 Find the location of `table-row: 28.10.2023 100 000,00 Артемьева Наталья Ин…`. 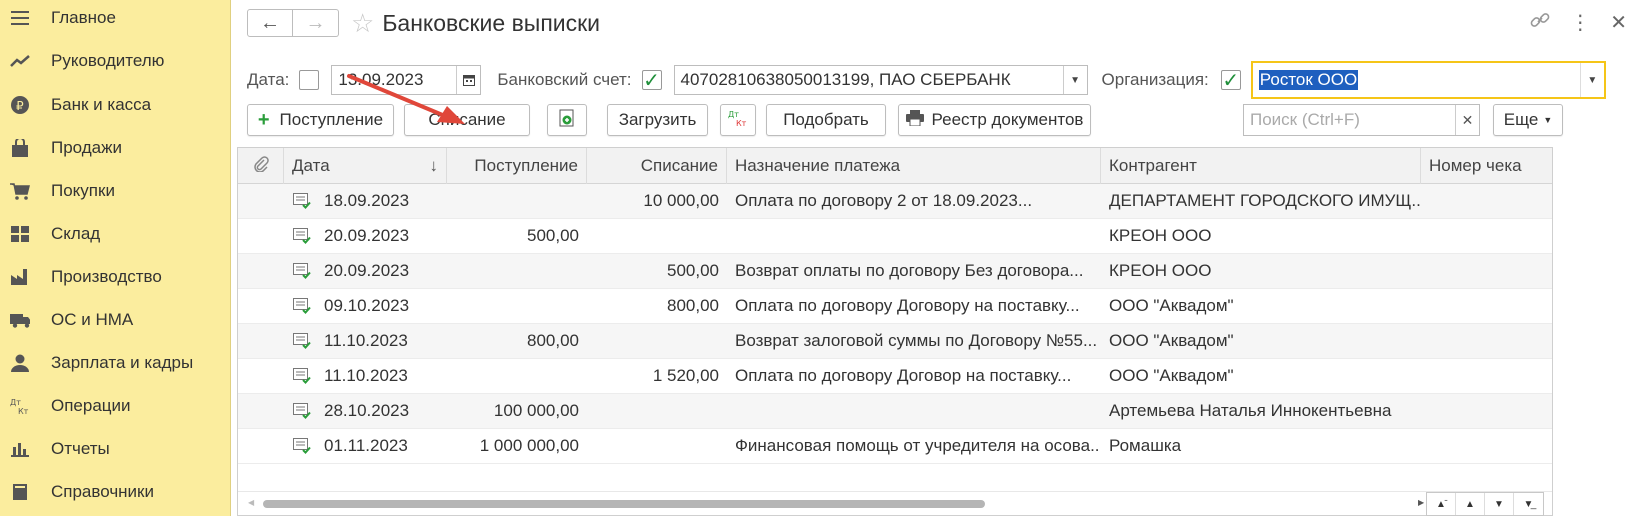

table-row: 28.10.2023 100 000,00 Артемьева Наталья Ин… is located at coordinates (895, 411).